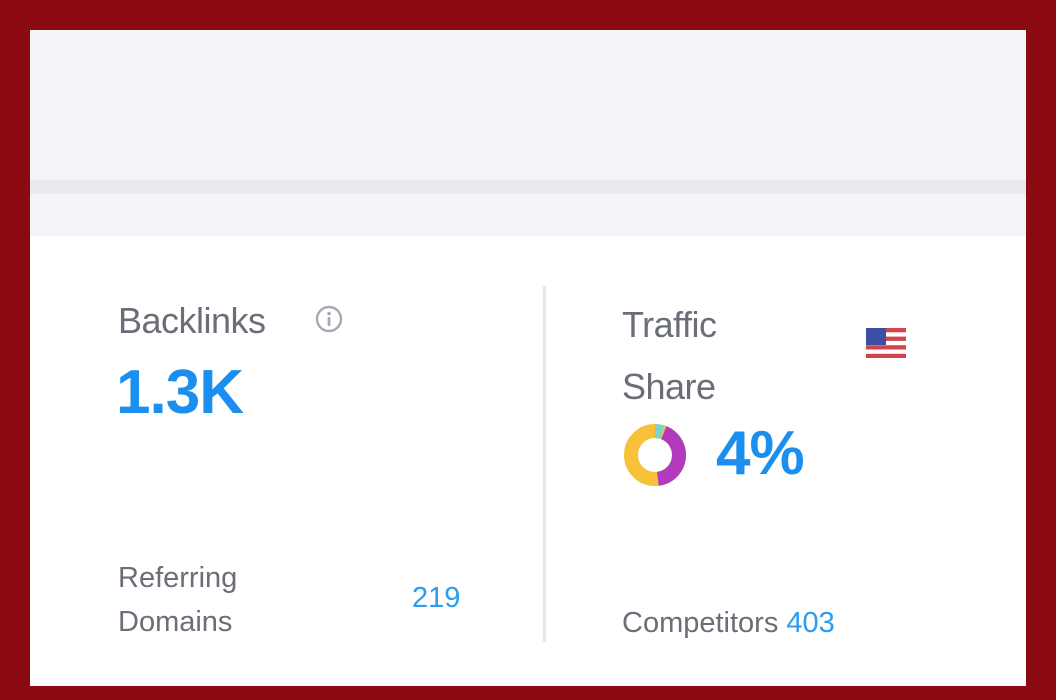 This screenshot has width=1056, height=700. What do you see at coordinates (528, 215) in the screenshot?
I see `subheader-area` at bounding box center [528, 215].